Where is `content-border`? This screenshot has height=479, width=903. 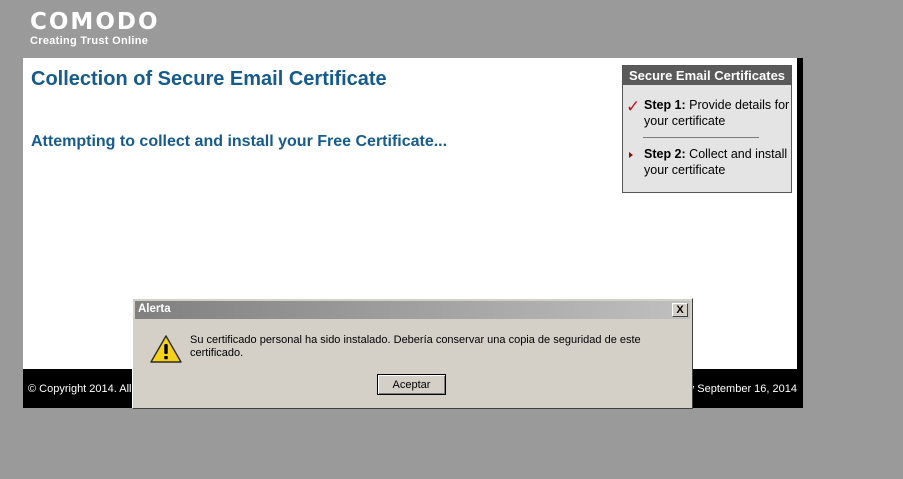 content-border is located at coordinates (800, 213).